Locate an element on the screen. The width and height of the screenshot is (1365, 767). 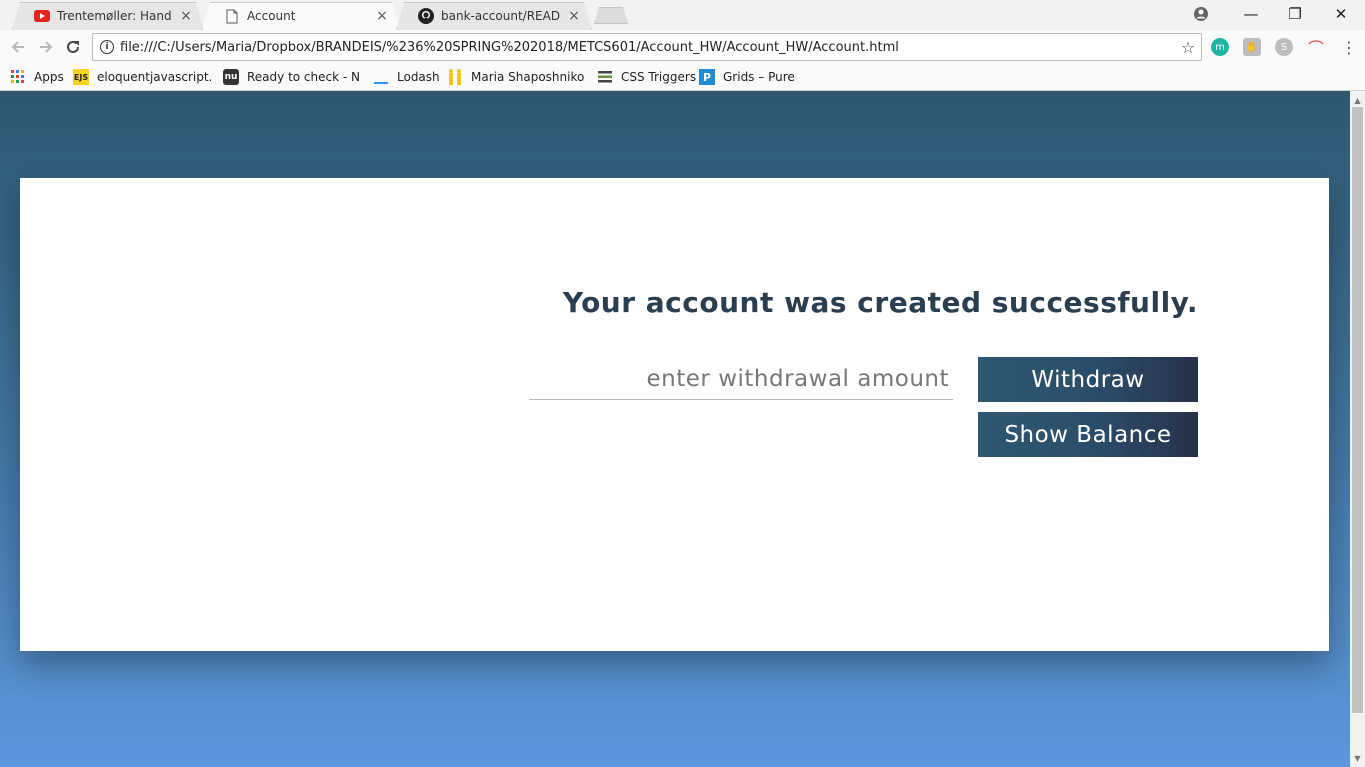
tab-title: Trentemøller: Hands Dow is located at coordinates (114, 16).